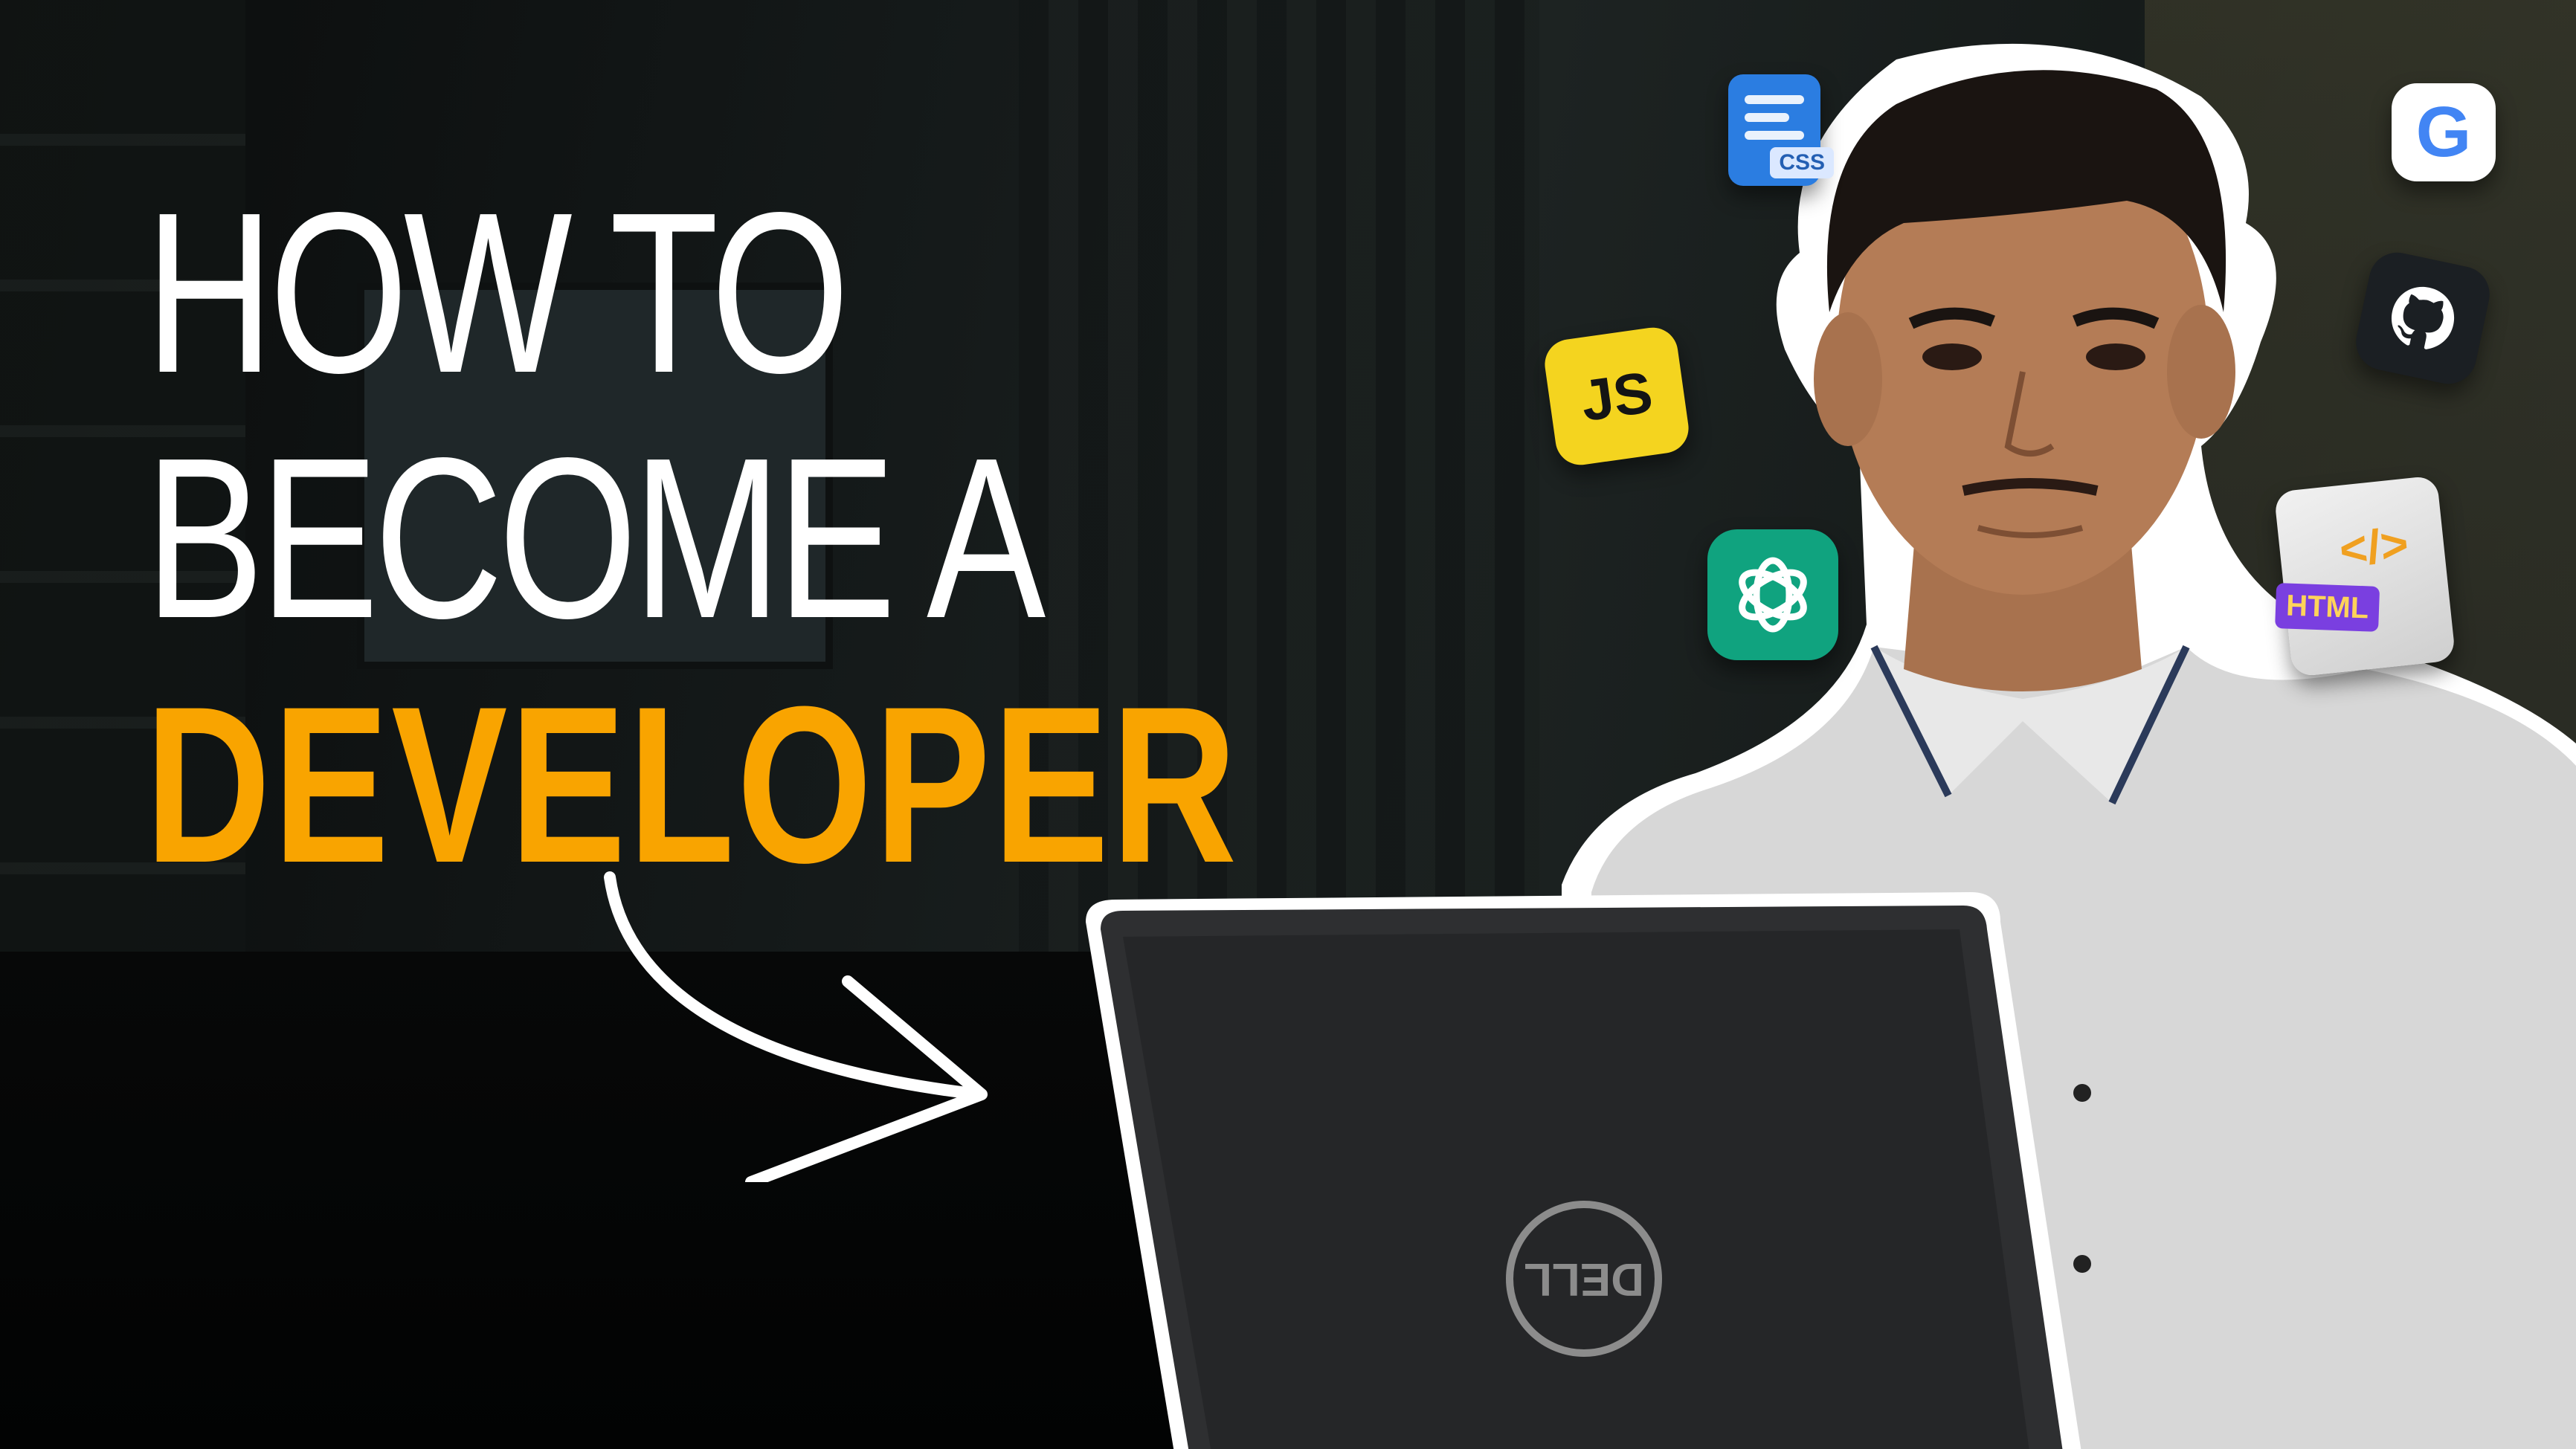 The width and height of the screenshot is (2576, 1449). Describe the element at coordinates (1781, 130) in the screenshot. I see `css-file-icon: CSS` at that location.